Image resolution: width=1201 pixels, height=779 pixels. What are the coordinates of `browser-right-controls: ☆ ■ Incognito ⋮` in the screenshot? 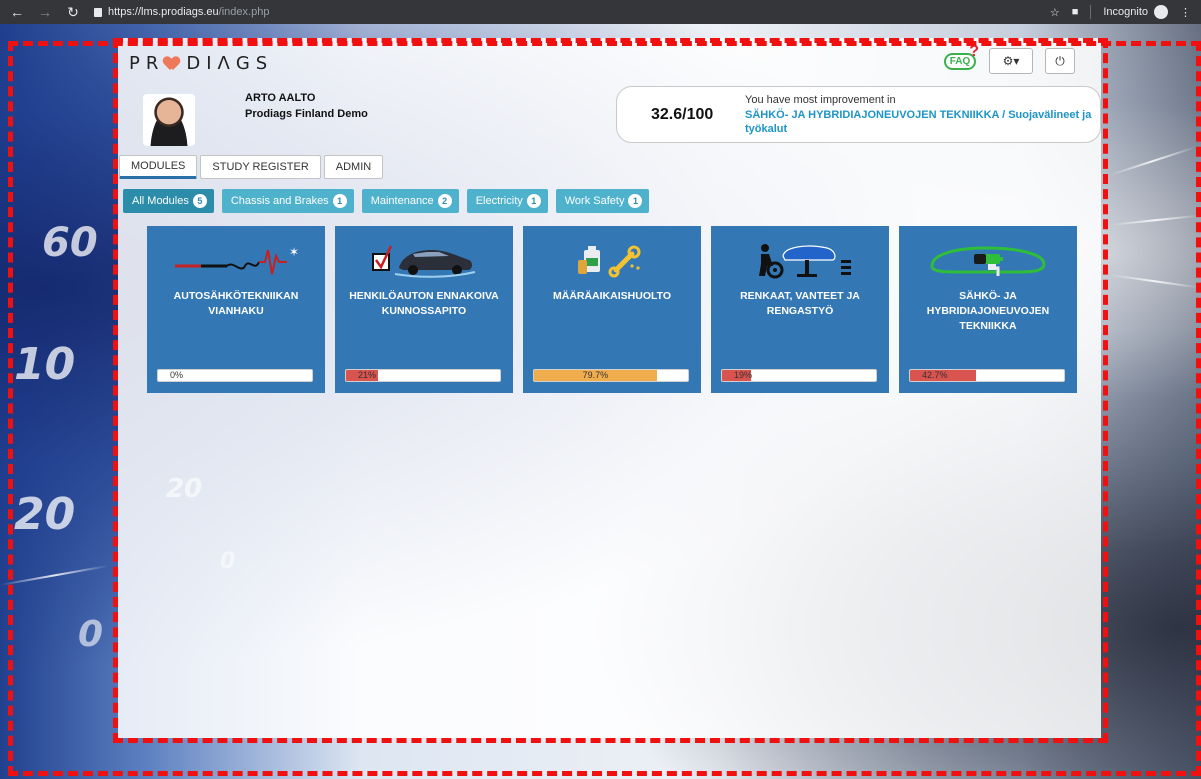 It's located at (1125, 12).